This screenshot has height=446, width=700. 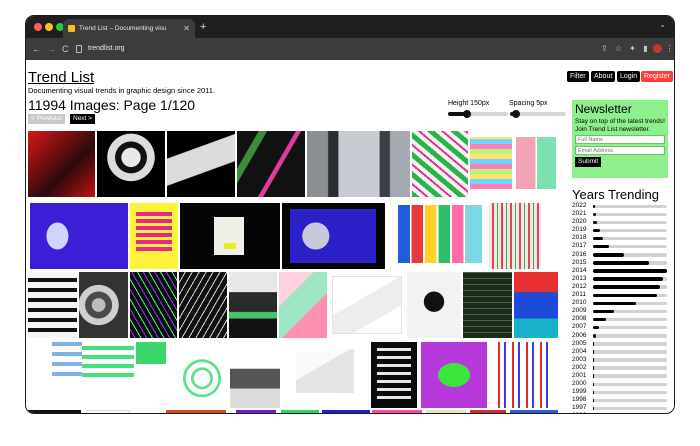 What do you see at coordinates (51, 49) in the screenshot?
I see `forward-button: →` at bounding box center [51, 49].